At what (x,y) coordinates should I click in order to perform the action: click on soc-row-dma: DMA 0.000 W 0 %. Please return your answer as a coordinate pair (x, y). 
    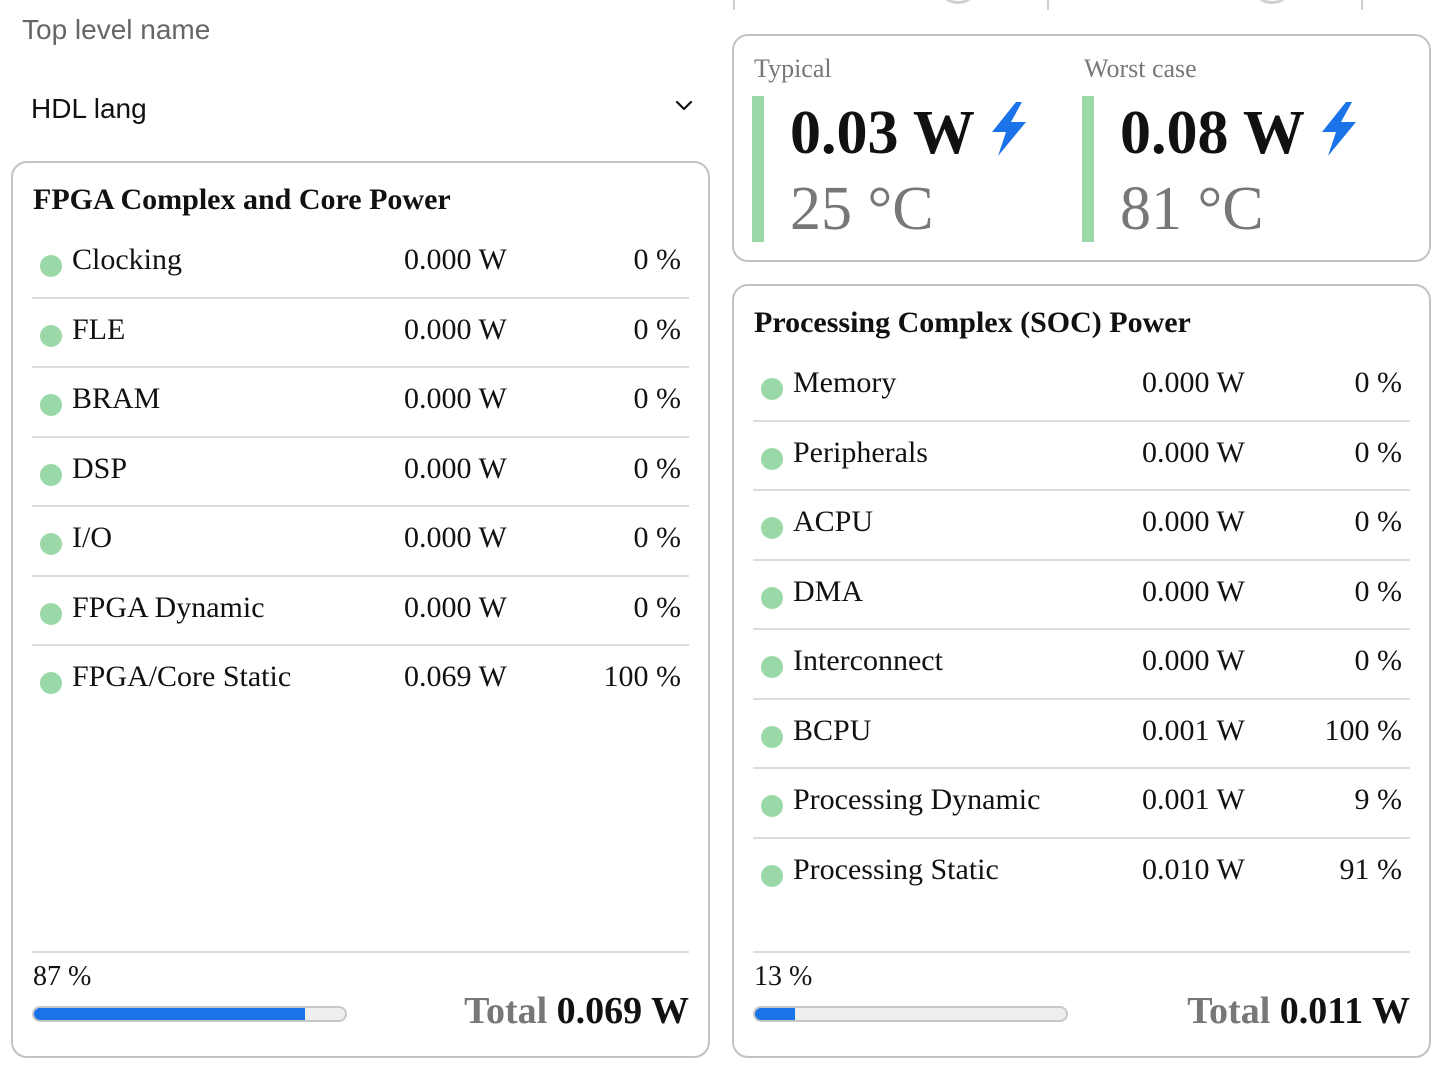
    Looking at the image, I should click on (1081, 595).